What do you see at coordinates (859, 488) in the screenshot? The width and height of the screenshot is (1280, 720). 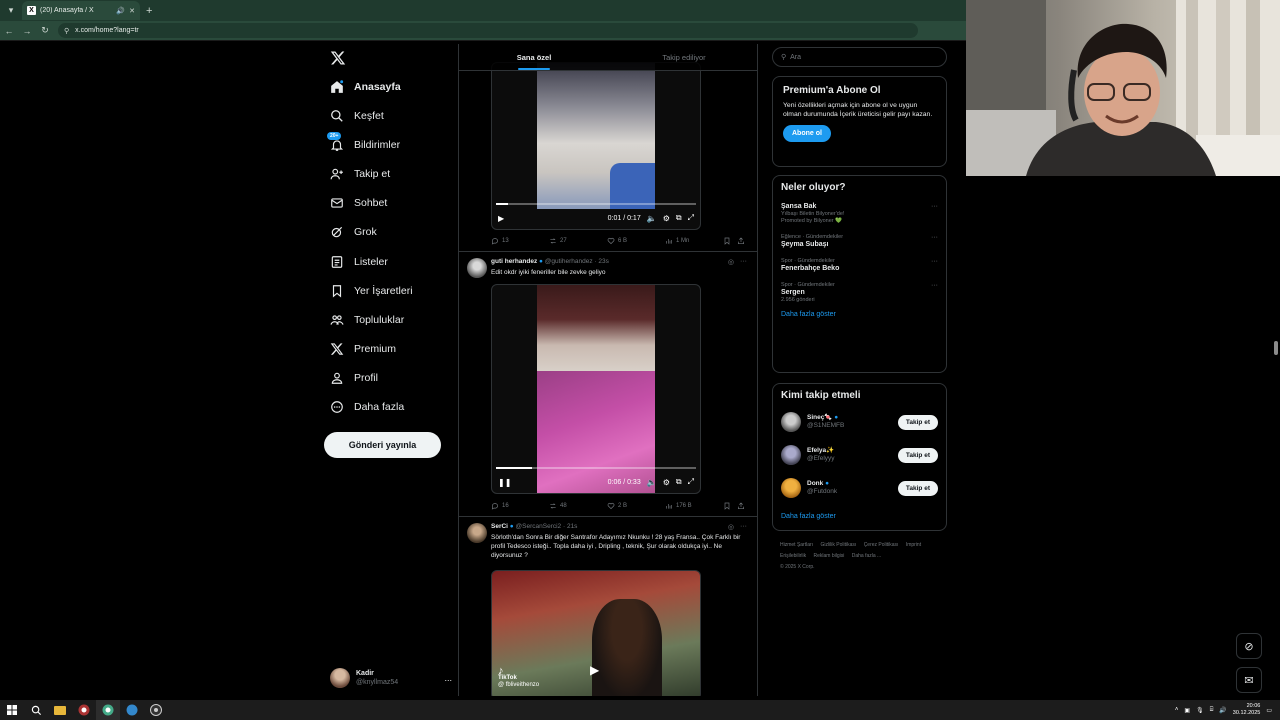 I see `suggested-user: Donk ● @Futdonk Takip et` at bounding box center [859, 488].